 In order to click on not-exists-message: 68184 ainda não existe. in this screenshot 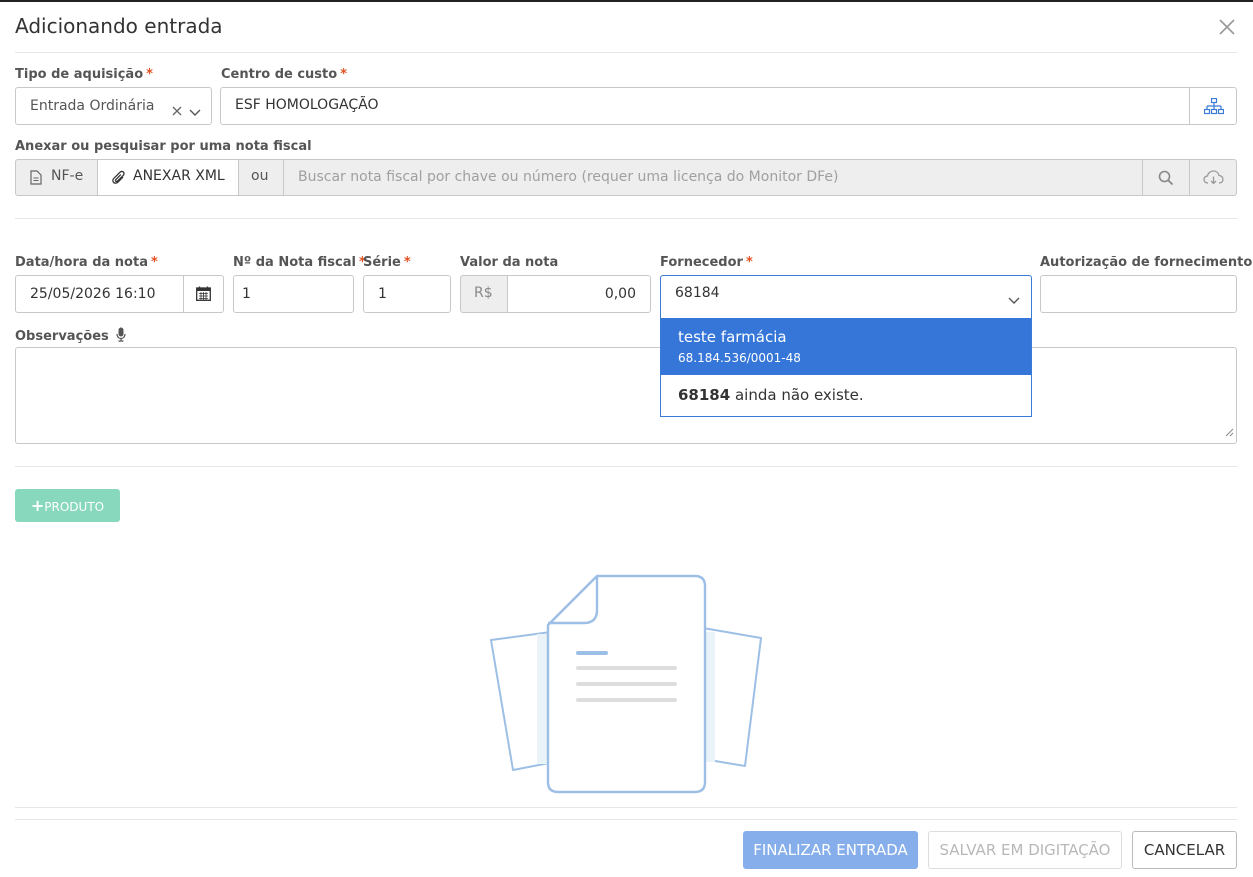, I will do `click(771, 395)`.